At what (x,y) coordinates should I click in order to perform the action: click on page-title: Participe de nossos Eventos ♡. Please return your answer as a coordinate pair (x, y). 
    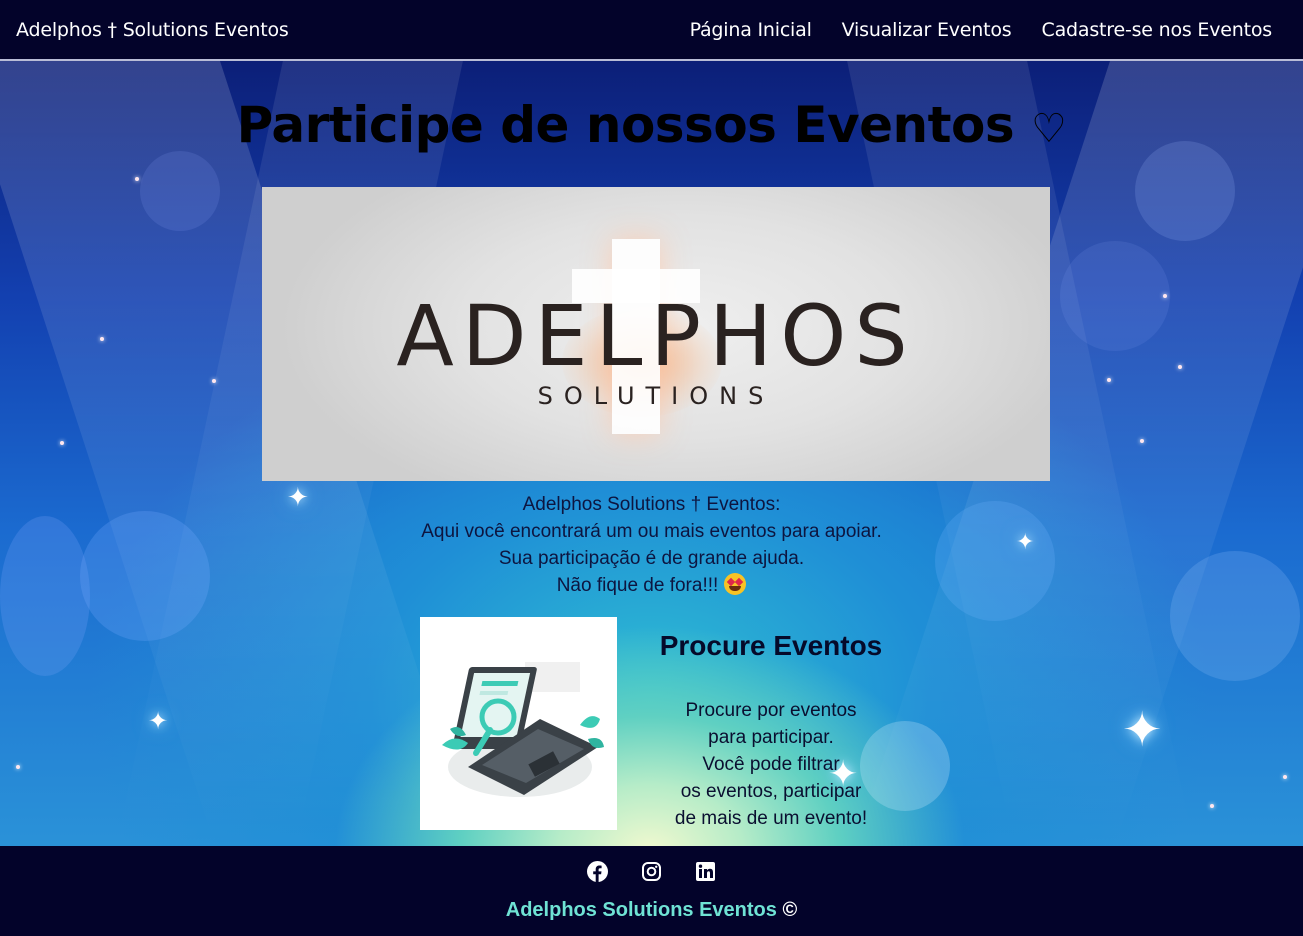
    Looking at the image, I should click on (651, 125).